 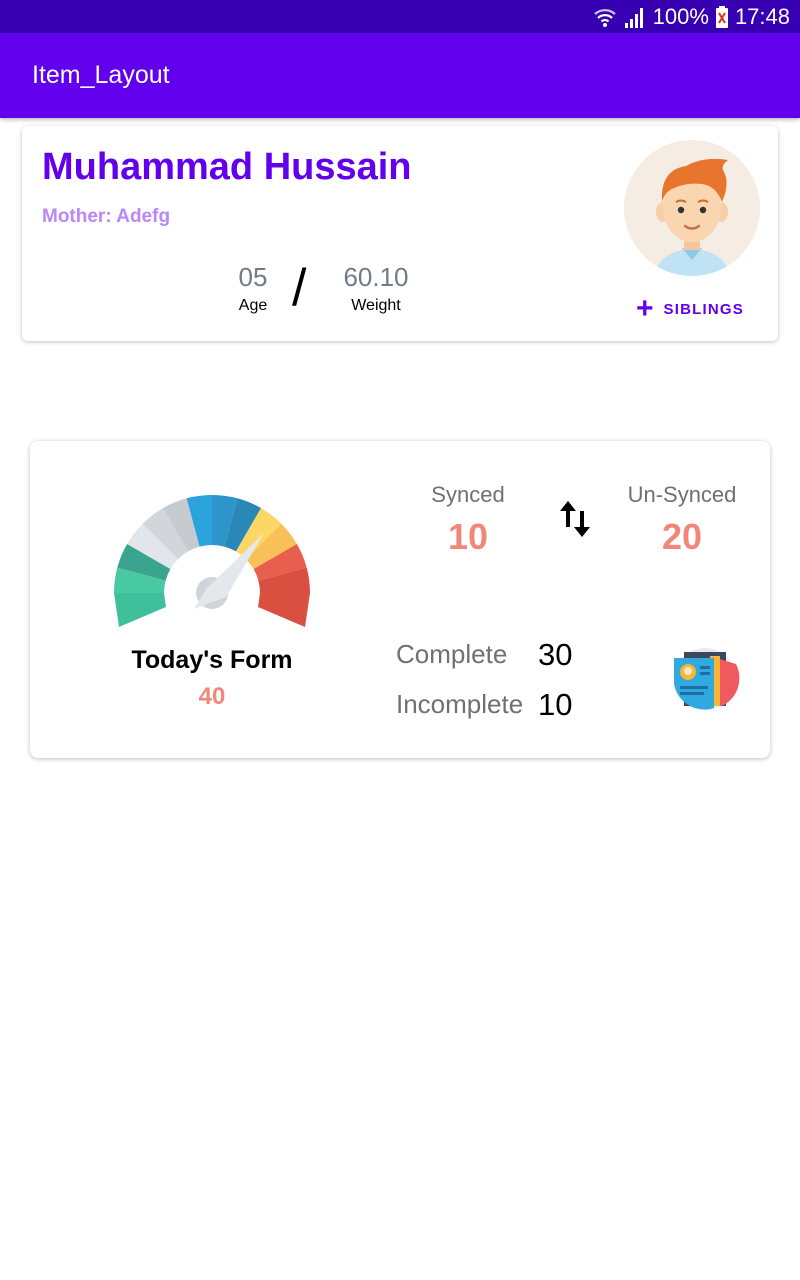 What do you see at coordinates (680, 16) in the screenshot?
I see `battery-percent: 100%` at bounding box center [680, 16].